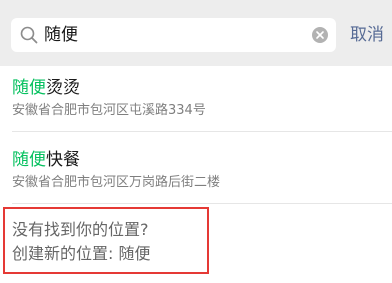 The height and width of the screenshot is (283, 392). What do you see at coordinates (320, 35) in the screenshot?
I see `clear-icon` at bounding box center [320, 35].